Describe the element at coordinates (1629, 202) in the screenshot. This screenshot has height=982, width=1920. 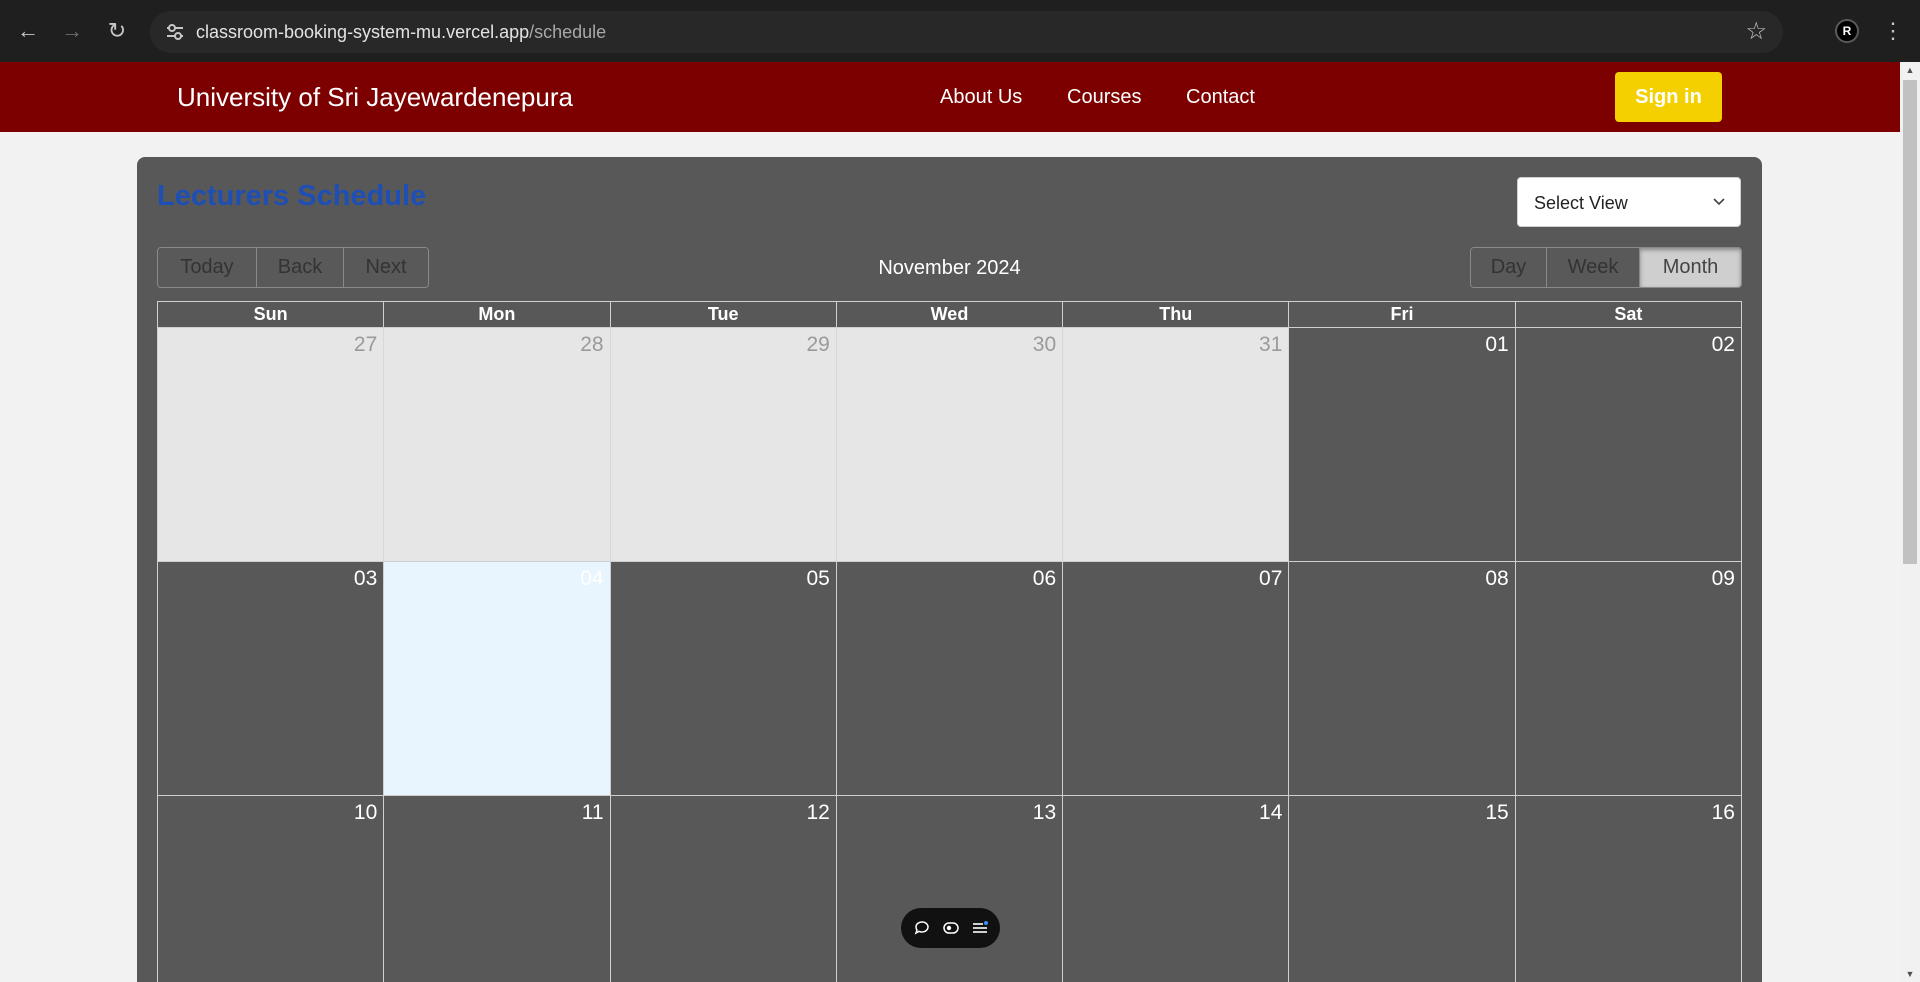
I see `select-view-dropdown: Select View` at that location.